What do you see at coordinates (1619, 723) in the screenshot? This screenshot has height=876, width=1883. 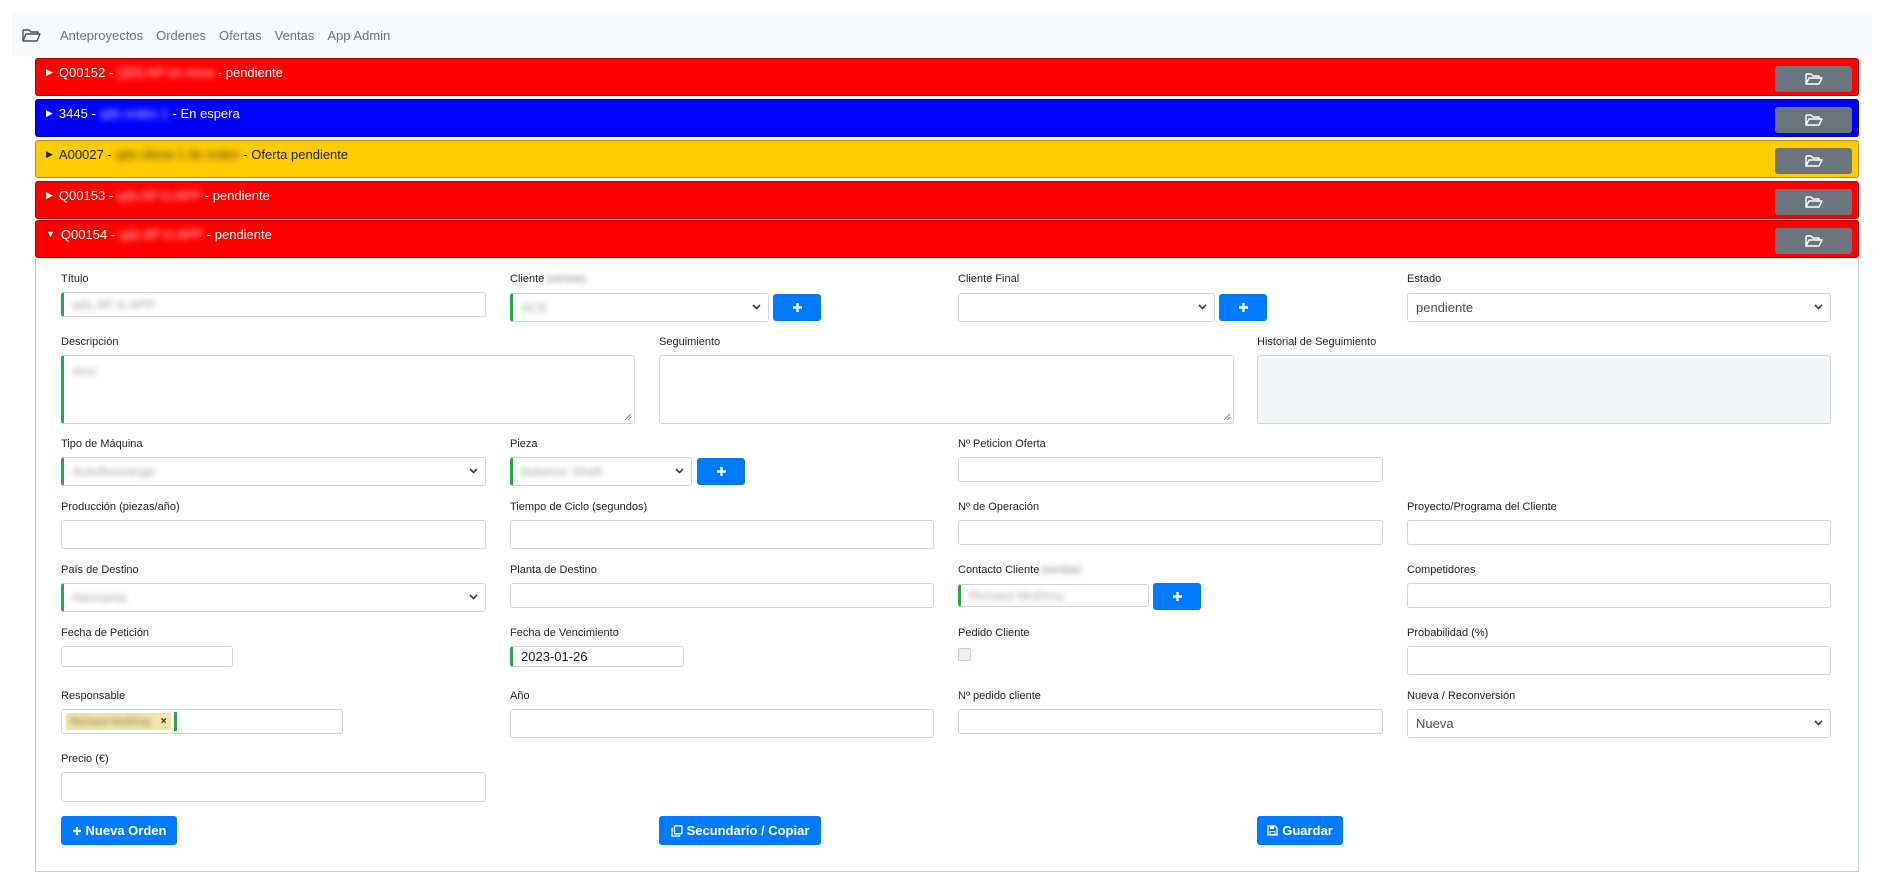 I see `nueva-reconversion-select: Nueva` at bounding box center [1619, 723].